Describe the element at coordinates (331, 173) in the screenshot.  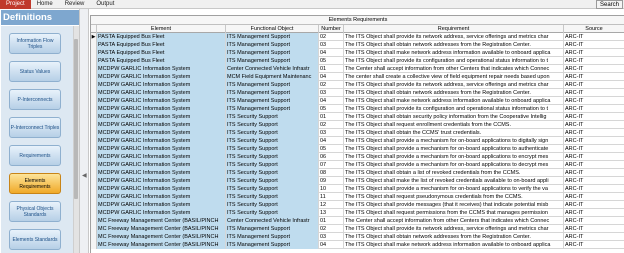
I see `number-cell: 08` at that location.